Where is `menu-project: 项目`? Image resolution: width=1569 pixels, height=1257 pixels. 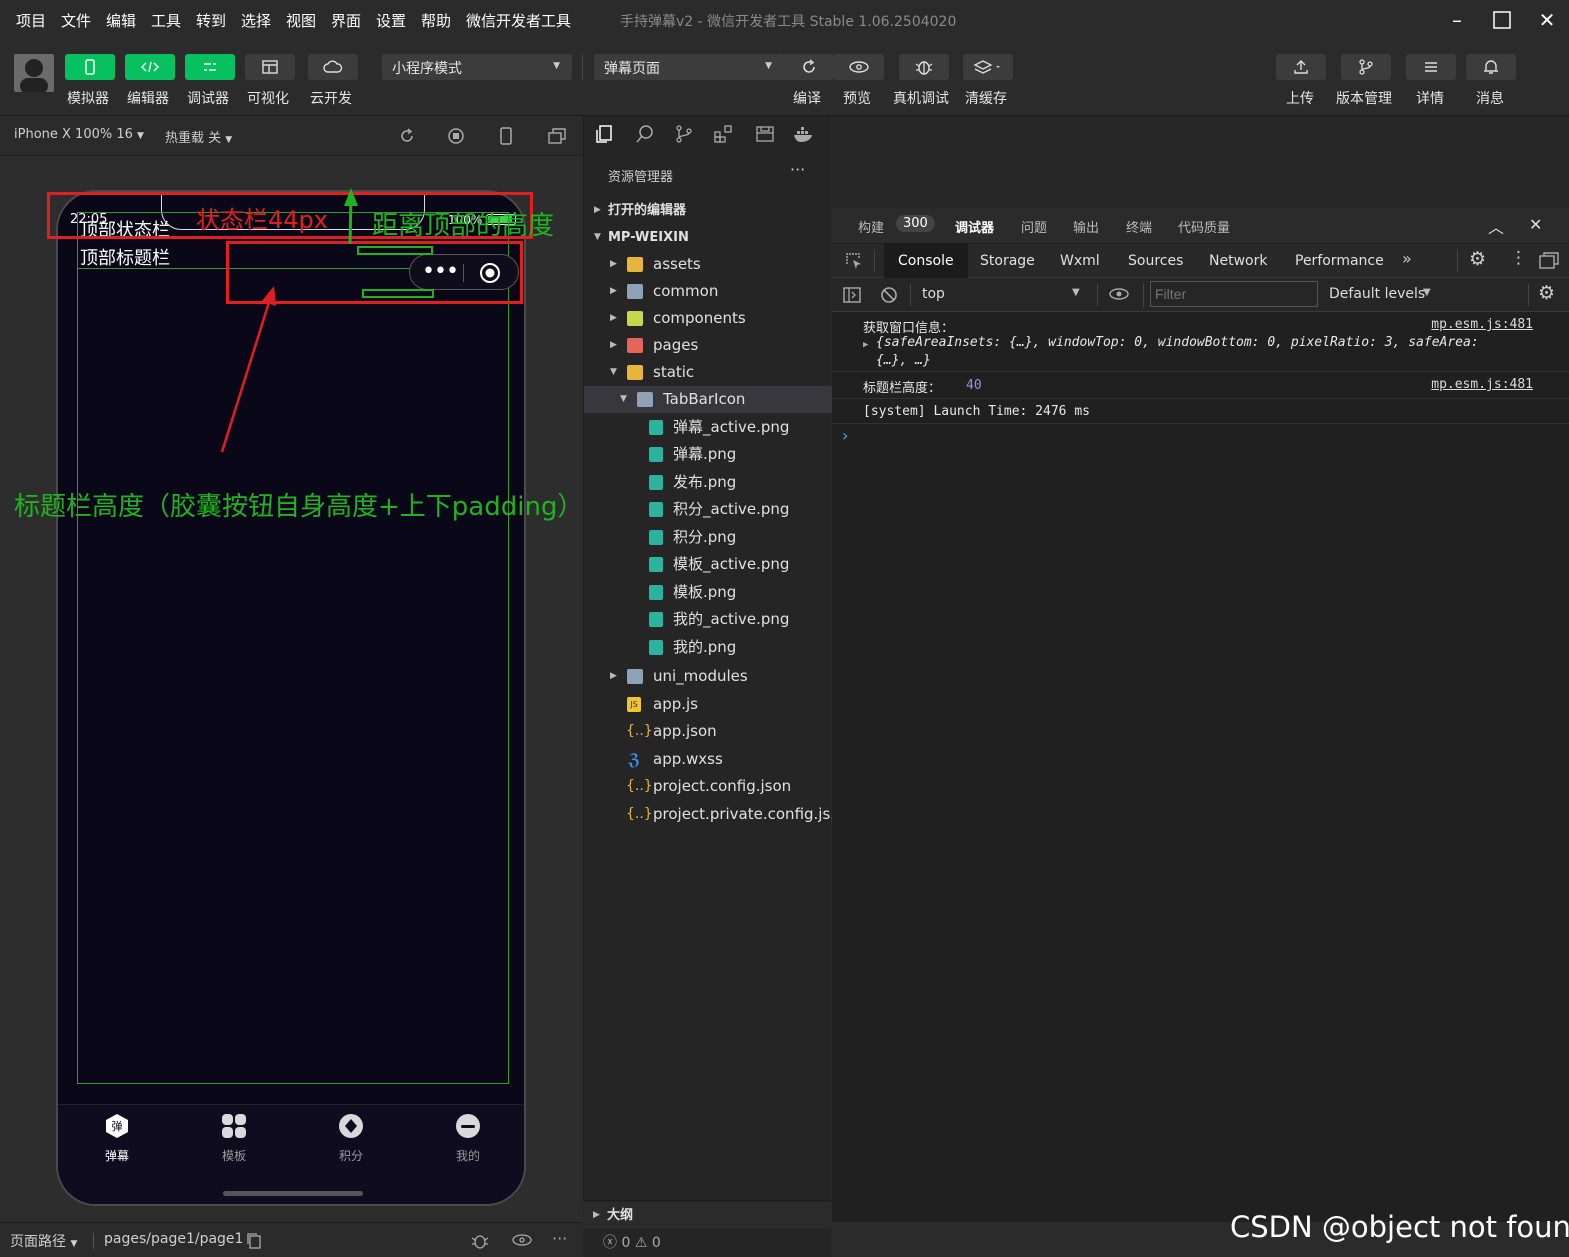 menu-project: 项目 is located at coordinates (31, 20).